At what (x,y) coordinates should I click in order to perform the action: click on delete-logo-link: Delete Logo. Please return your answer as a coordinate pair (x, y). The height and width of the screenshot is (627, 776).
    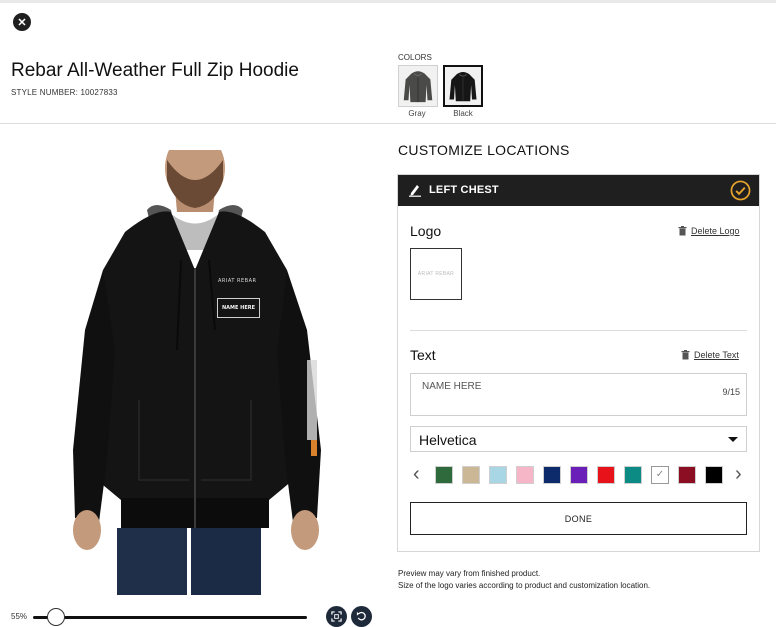
    Looking at the image, I should click on (709, 231).